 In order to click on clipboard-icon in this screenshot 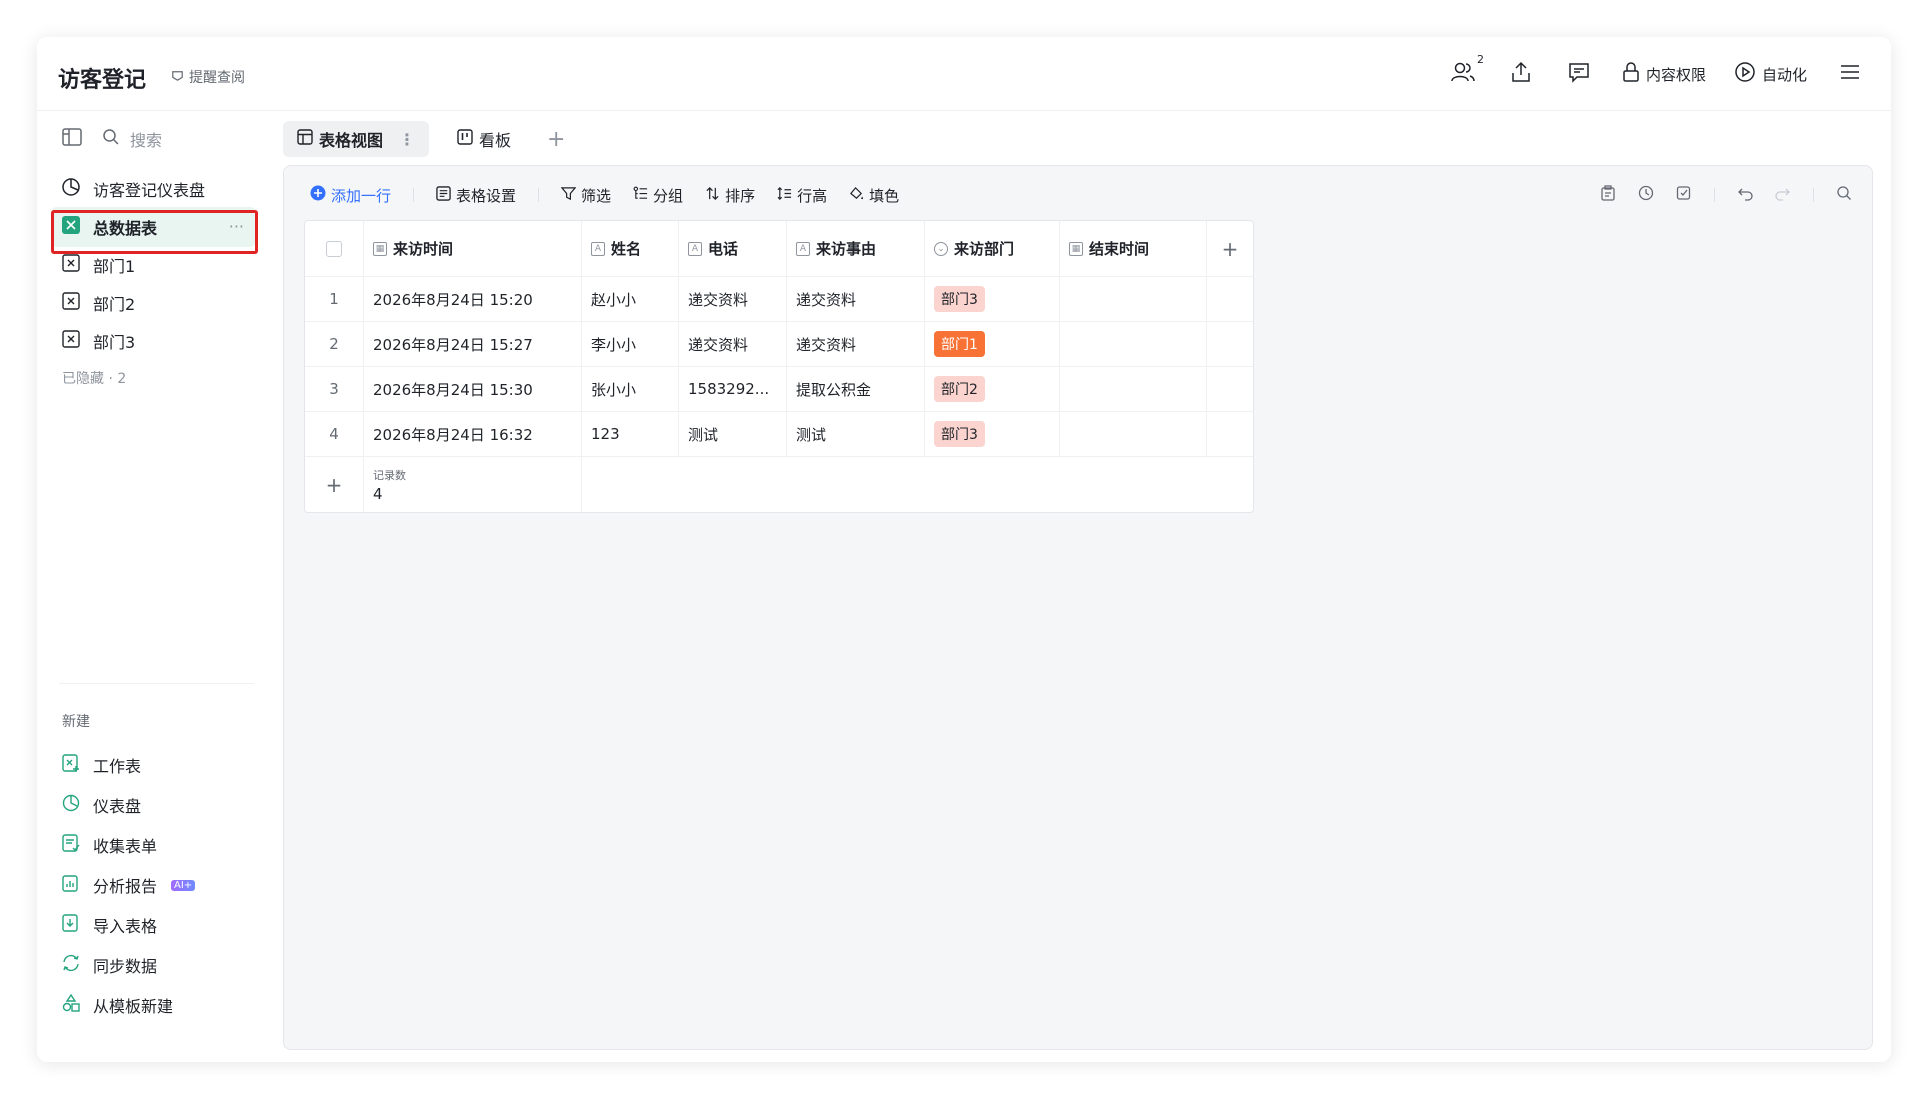, I will do `click(1608, 195)`.